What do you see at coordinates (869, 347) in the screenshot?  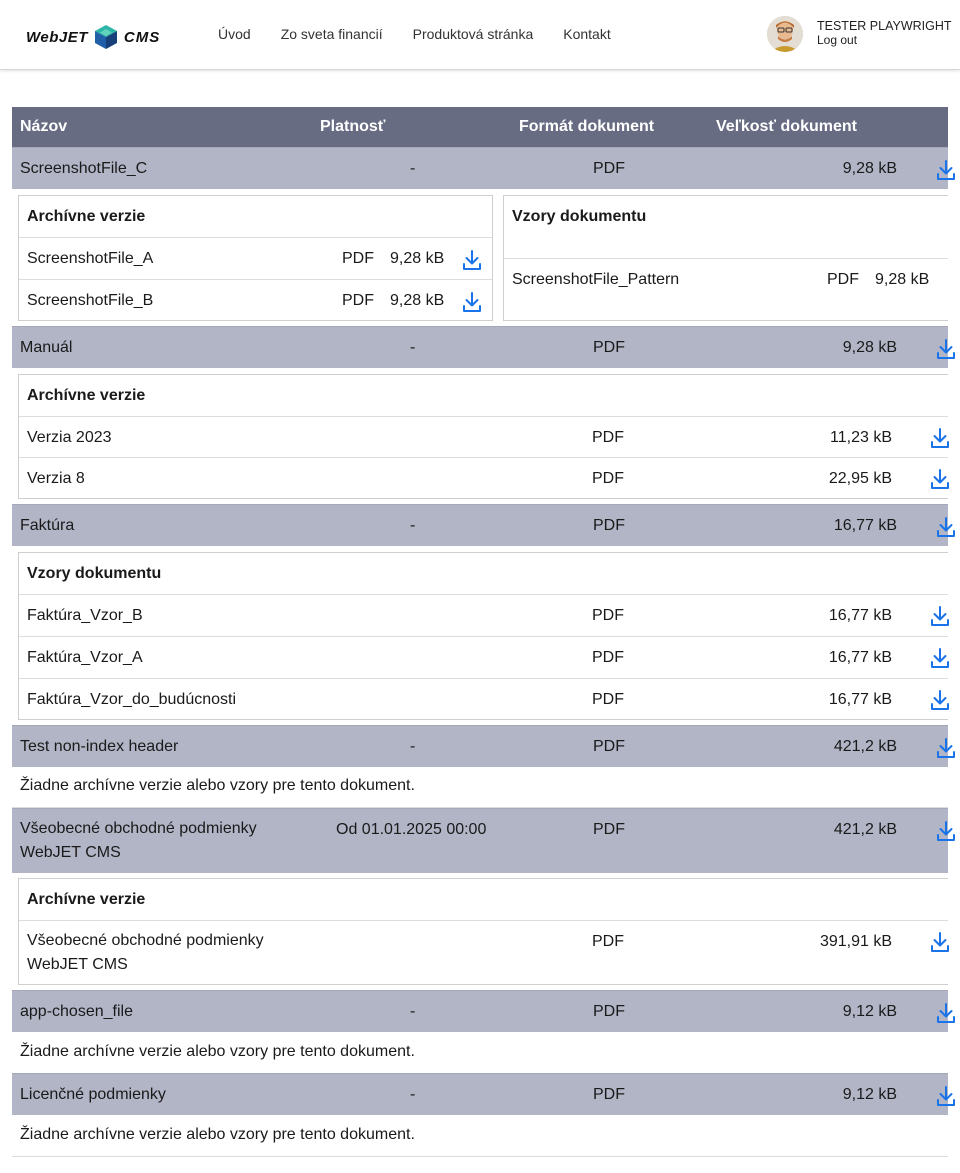 I see `document-size: 9,28 kB` at bounding box center [869, 347].